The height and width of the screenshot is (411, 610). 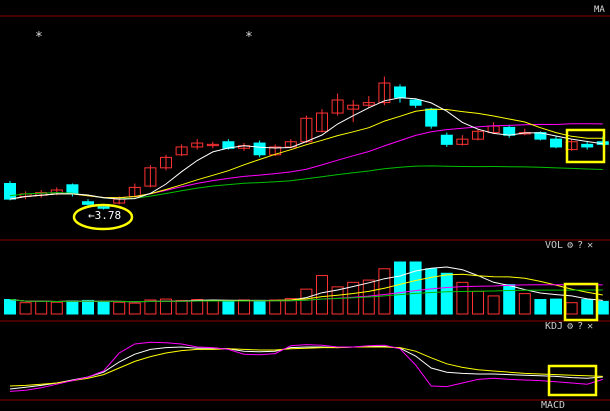 I want to click on kdj-lines, so click(x=306, y=366).